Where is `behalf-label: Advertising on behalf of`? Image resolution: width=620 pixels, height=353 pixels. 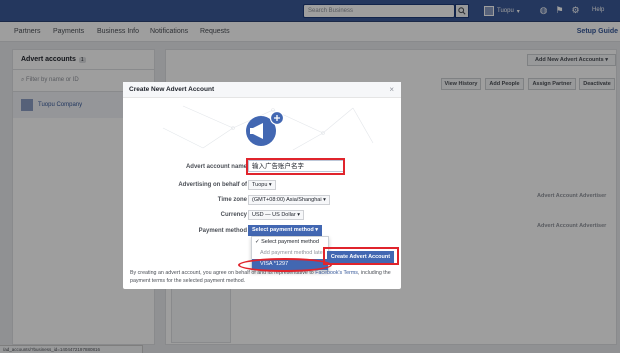
behalf-label: Advertising on behalf of is located at coordinates (212, 185).